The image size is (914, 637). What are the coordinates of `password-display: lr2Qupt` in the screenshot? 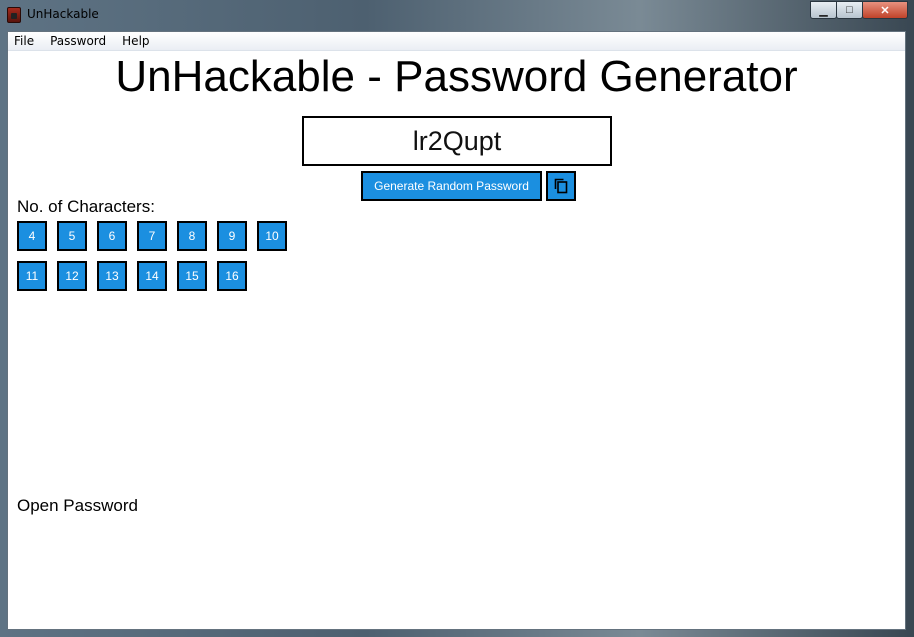 It's located at (457, 141).